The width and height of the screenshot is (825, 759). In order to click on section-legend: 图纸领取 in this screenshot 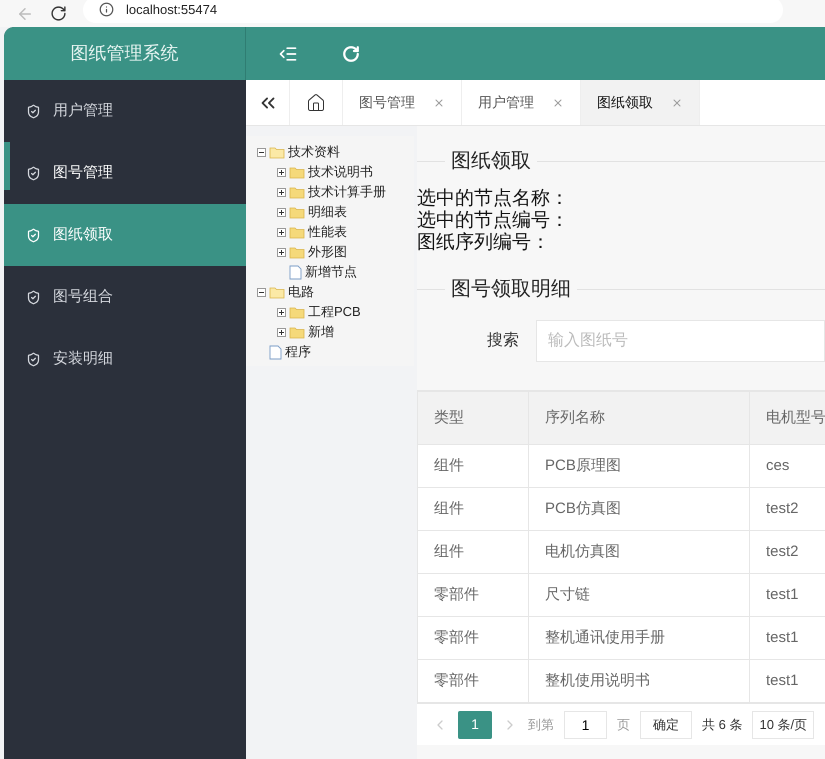, I will do `click(491, 161)`.